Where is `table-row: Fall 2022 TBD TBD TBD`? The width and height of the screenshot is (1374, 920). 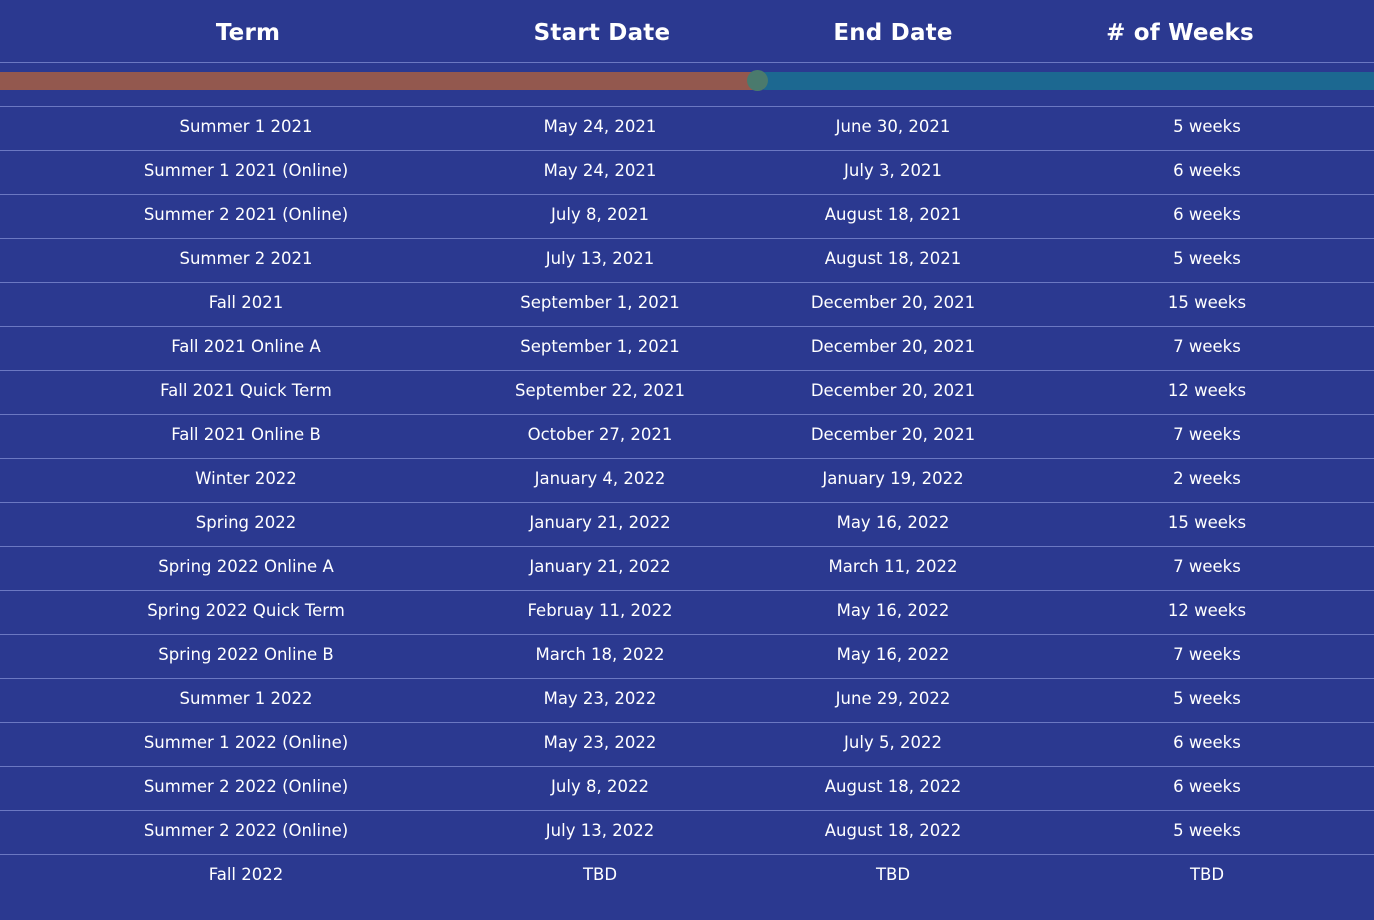 table-row: Fall 2022 TBD TBD TBD is located at coordinates (687, 876).